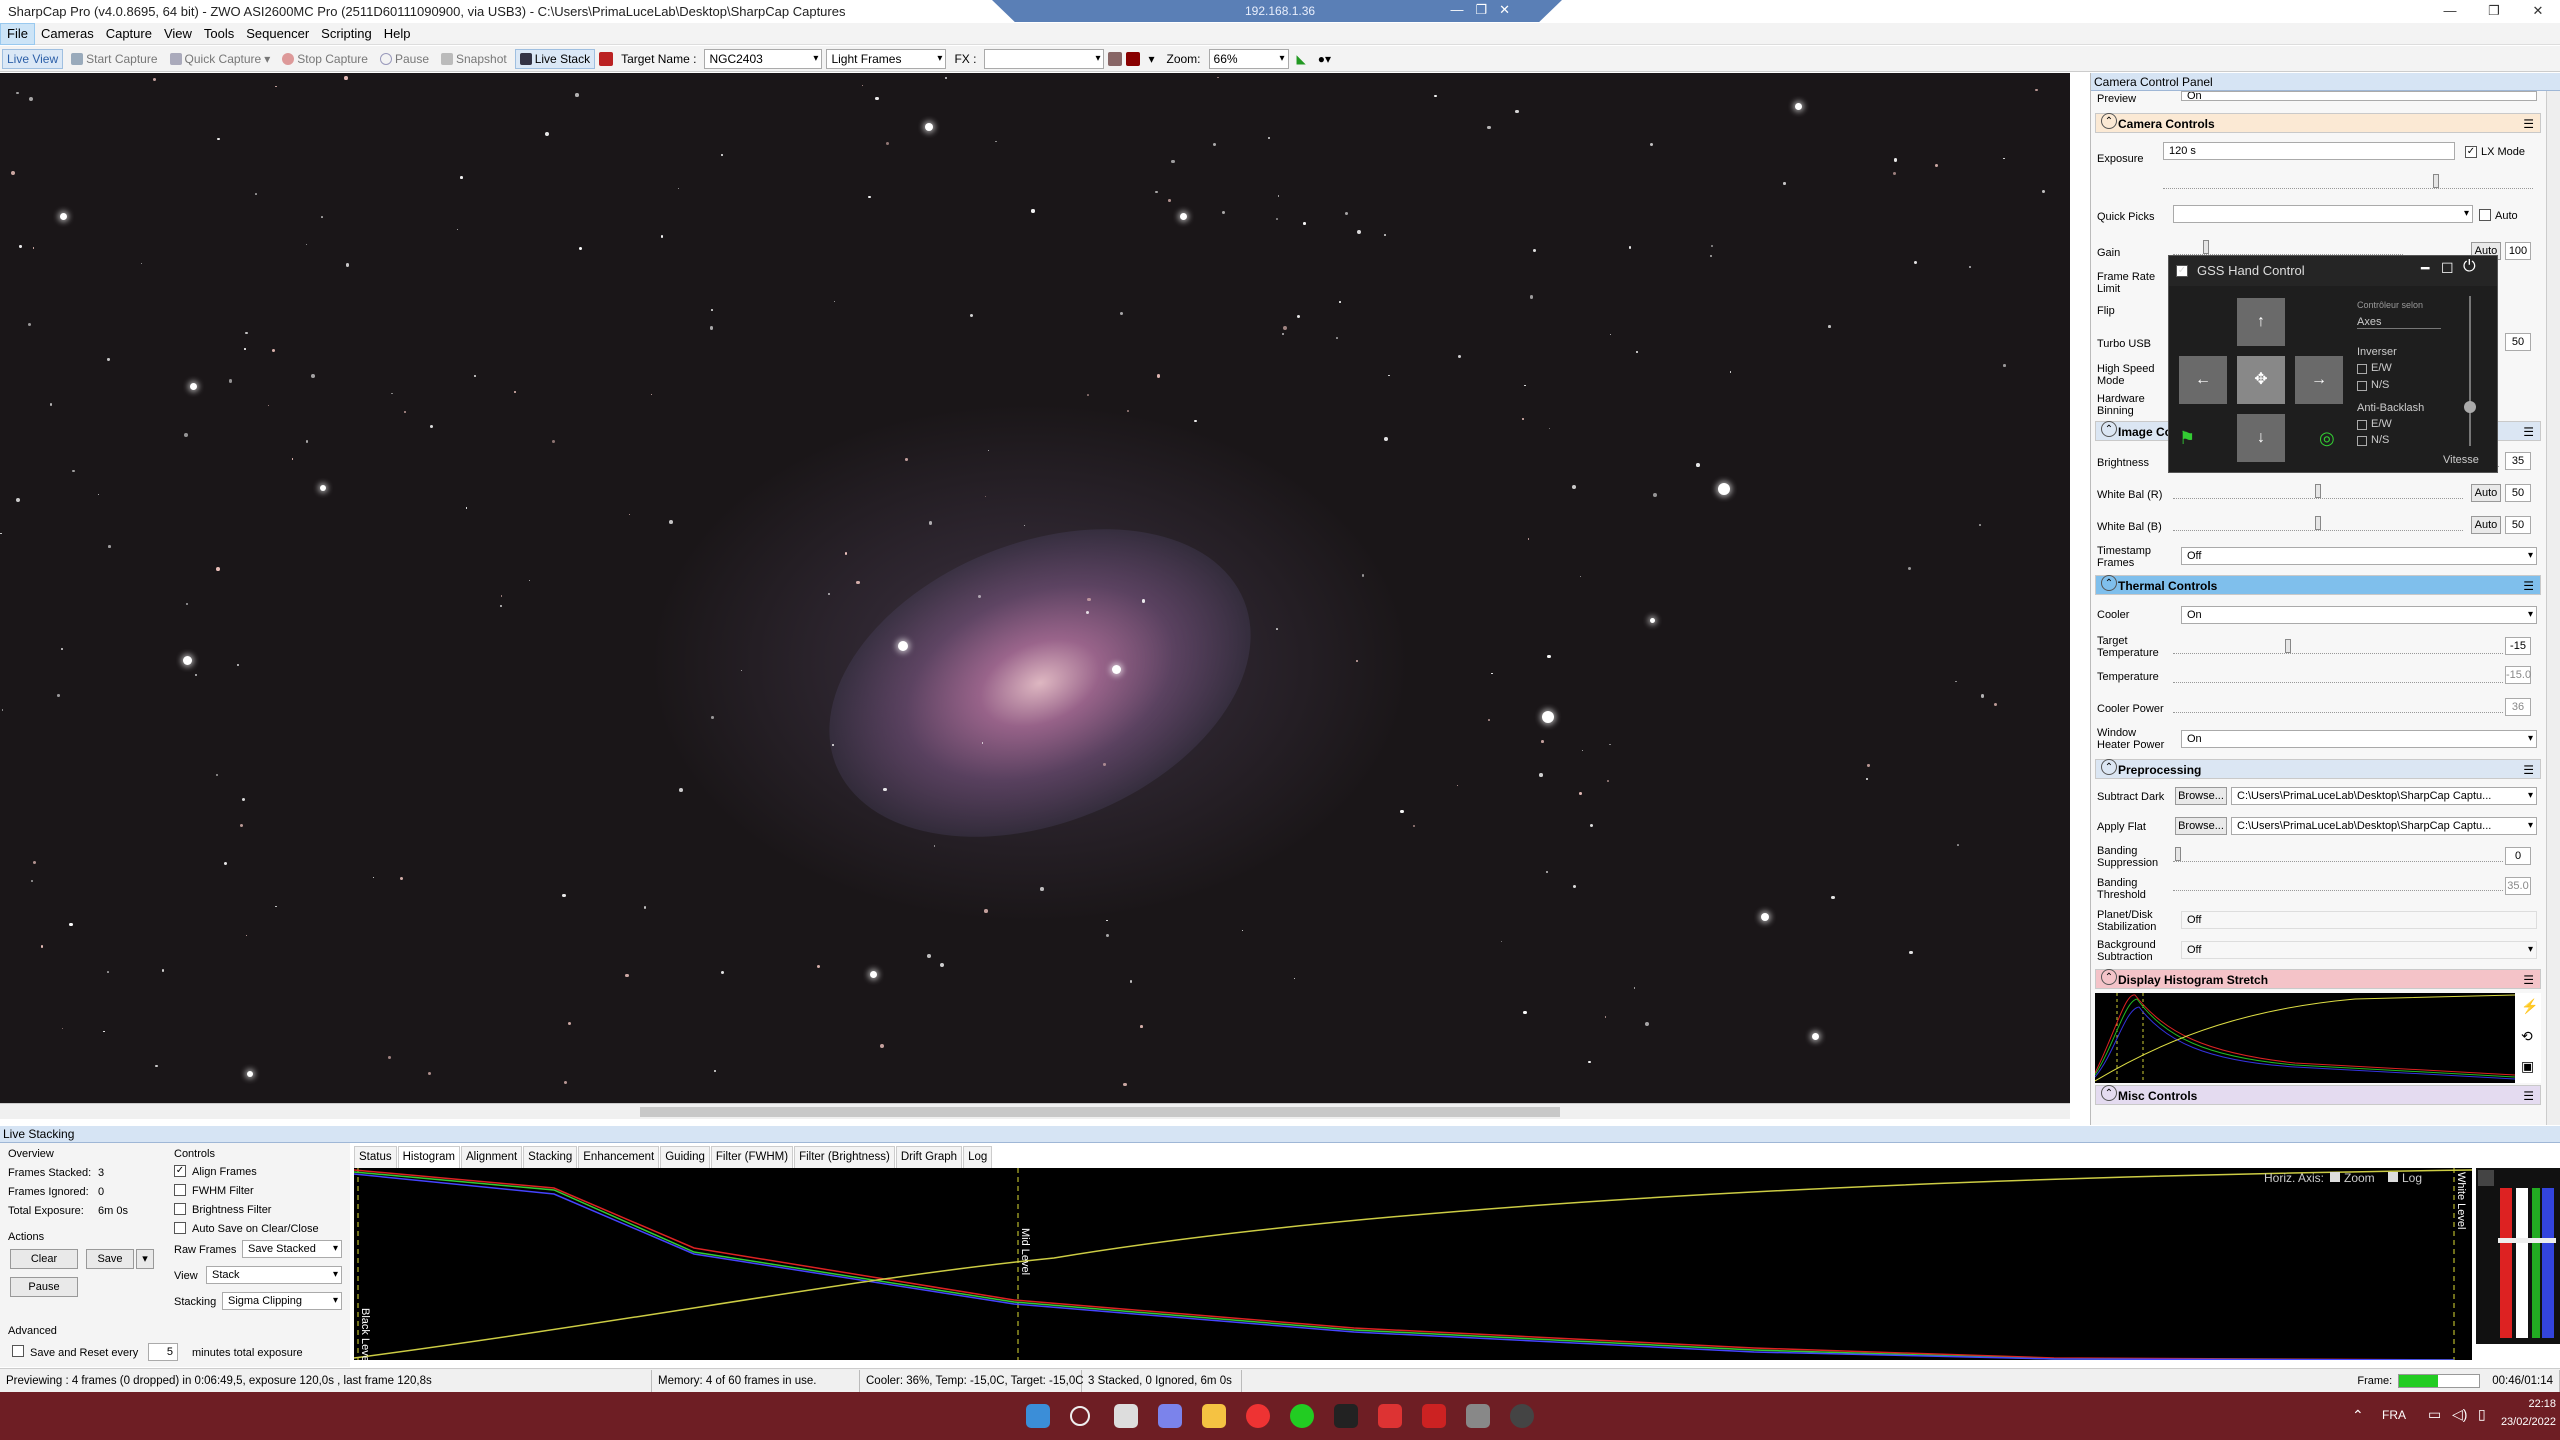  Describe the element at coordinates (2450, 11) in the screenshot. I see `minimize-icon: —` at that location.